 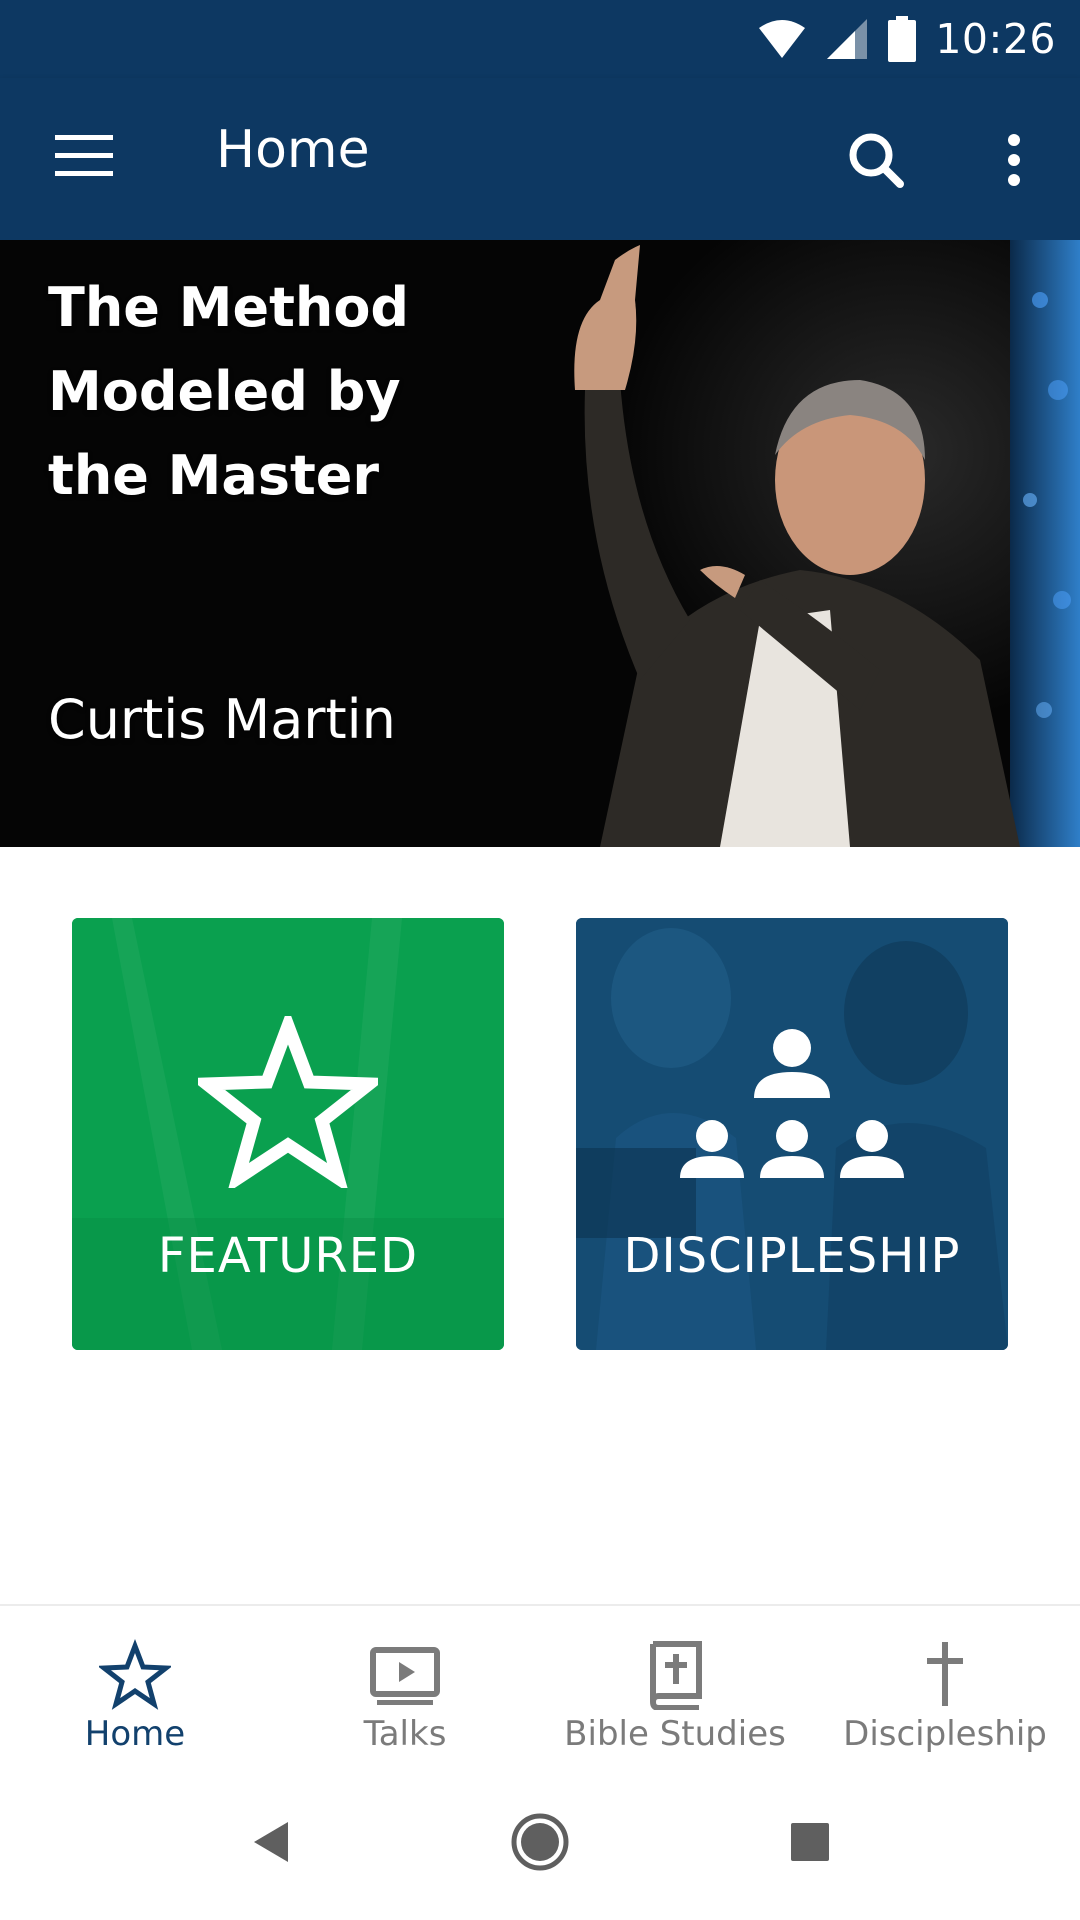 What do you see at coordinates (293, 150) in the screenshot?
I see `page-title: Home` at bounding box center [293, 150].